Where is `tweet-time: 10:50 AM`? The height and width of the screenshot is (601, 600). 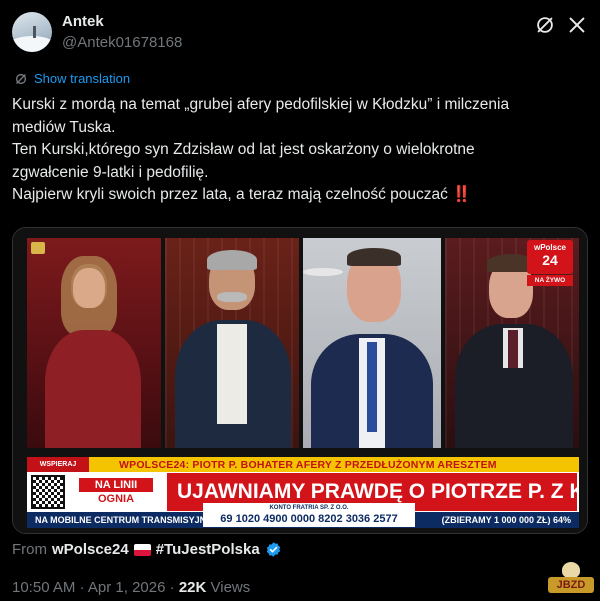
tweet-time: 10:50 AM is located at coordinates (43, 587).